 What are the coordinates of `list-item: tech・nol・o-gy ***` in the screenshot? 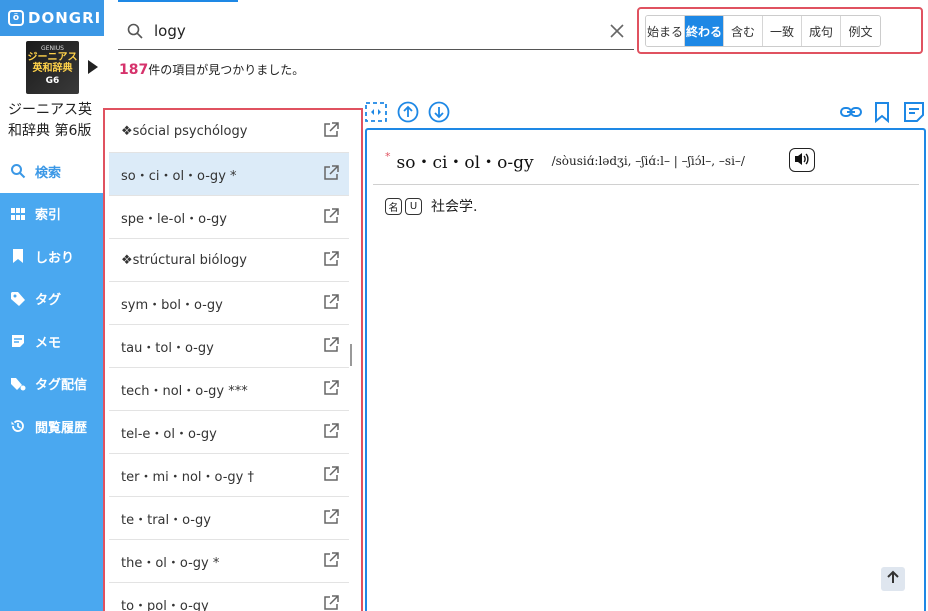 It's located at (229, 389).